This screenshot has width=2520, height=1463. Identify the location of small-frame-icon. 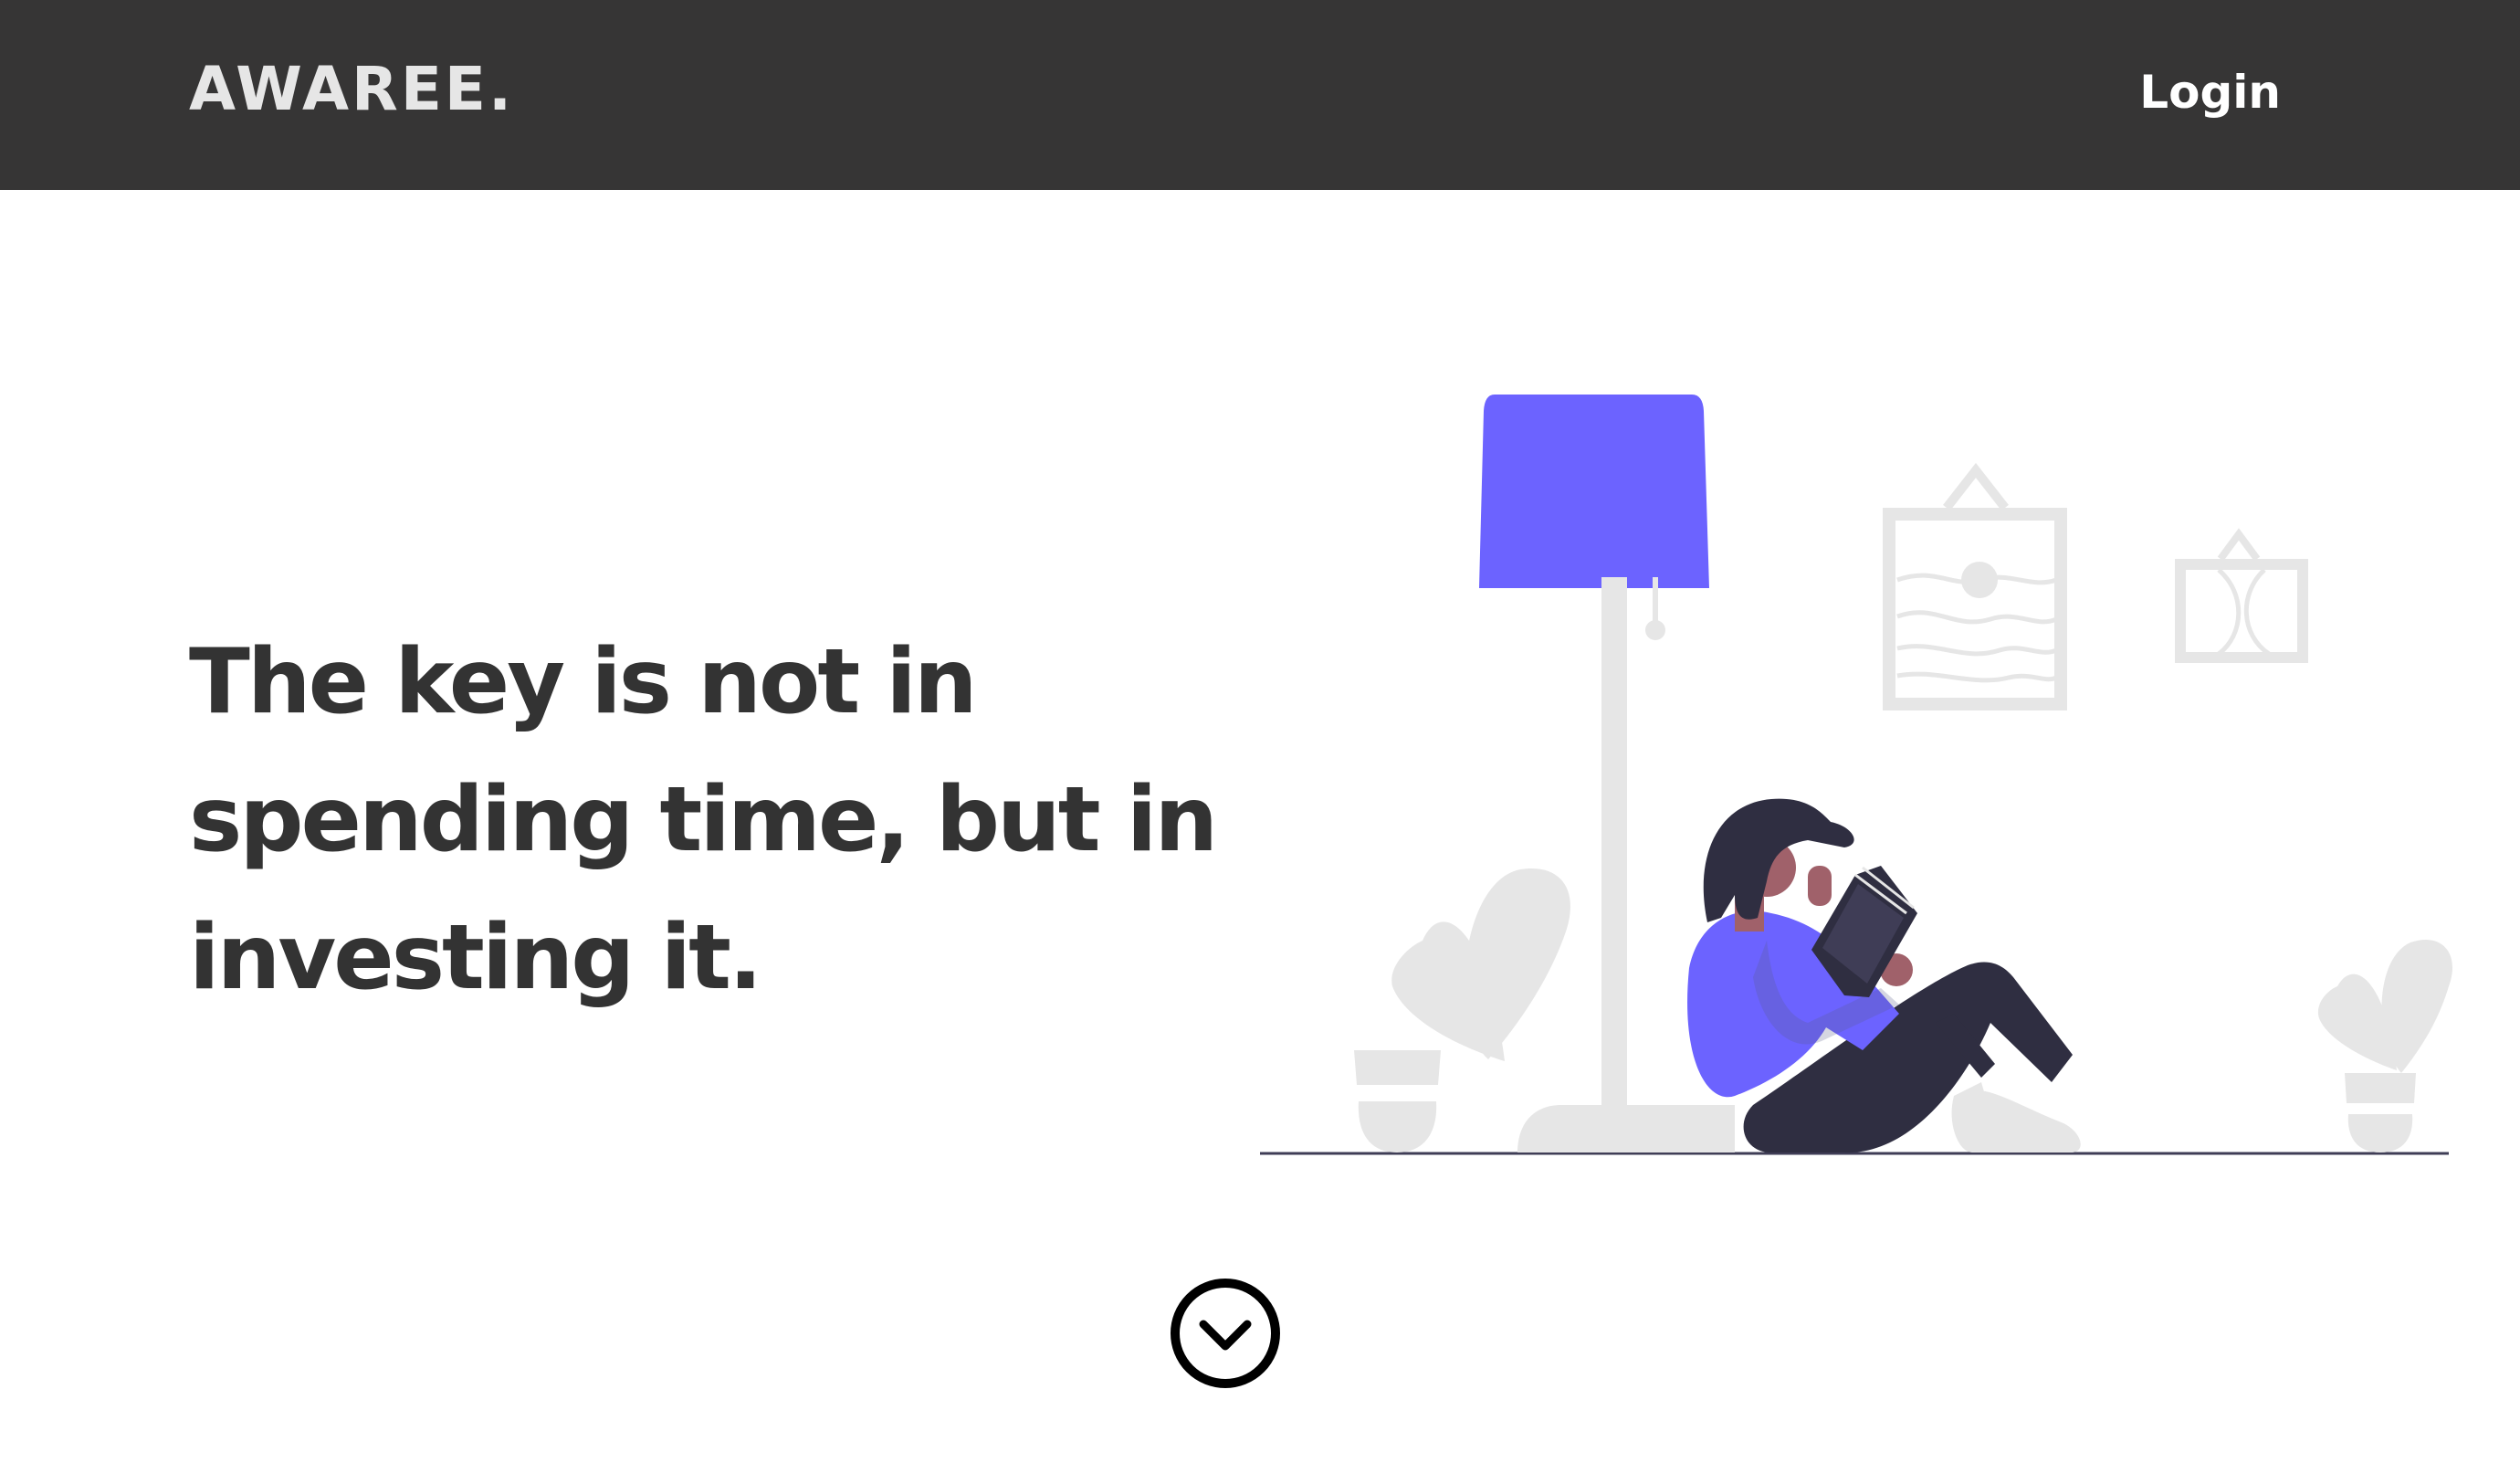
(2241, 595).